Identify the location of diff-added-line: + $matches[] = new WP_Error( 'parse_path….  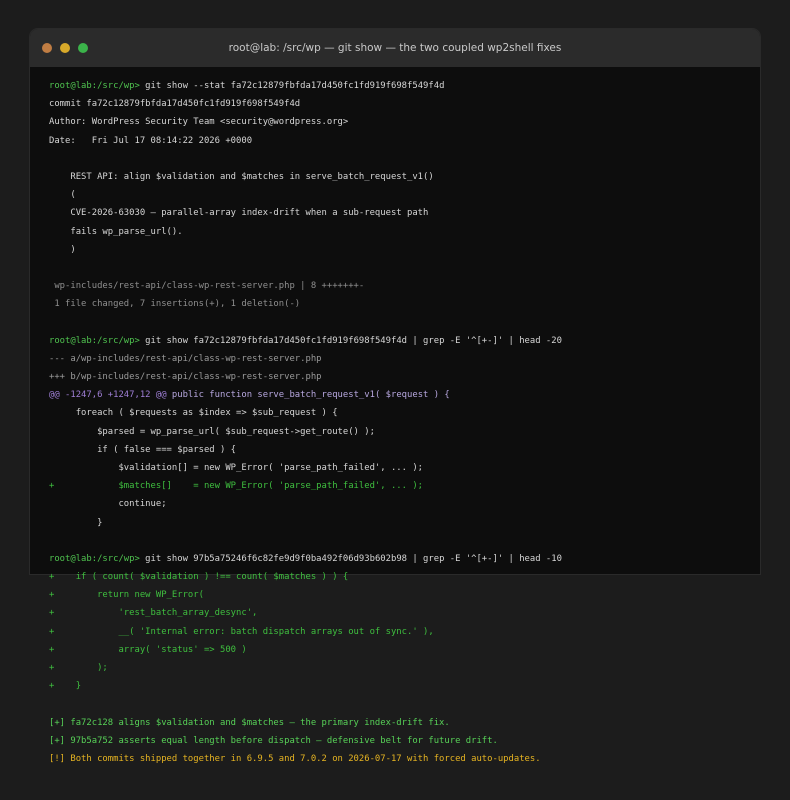
(236, 486).